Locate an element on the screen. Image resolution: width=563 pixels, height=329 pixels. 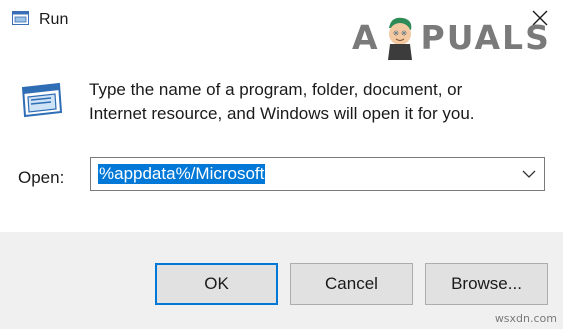
open-input-value: %appdata%/Microsoft is located at coordinates (182, 174).